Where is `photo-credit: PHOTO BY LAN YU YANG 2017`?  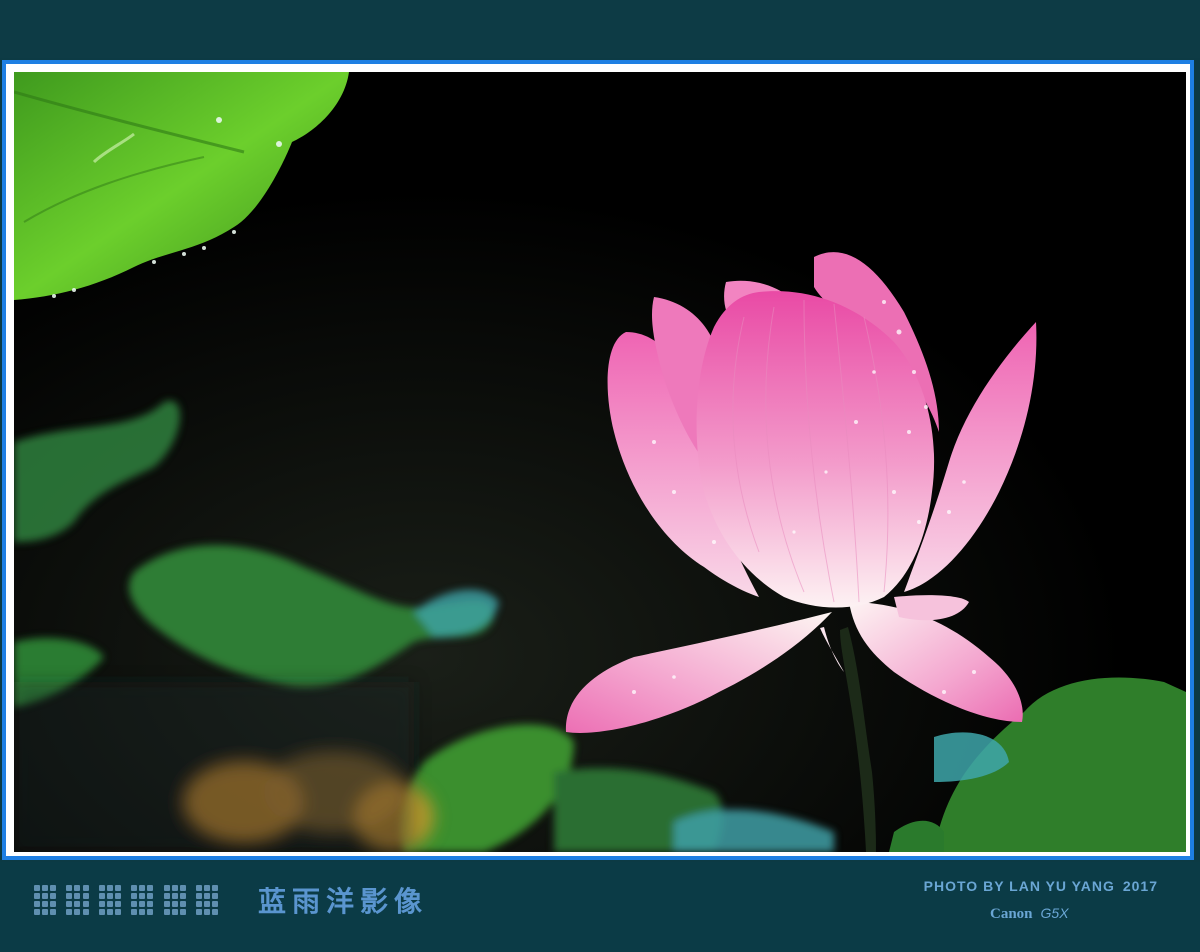
photo-credit: PHOTO BY LAN YU YANG 2017 is located at coordinates (1041, 886).